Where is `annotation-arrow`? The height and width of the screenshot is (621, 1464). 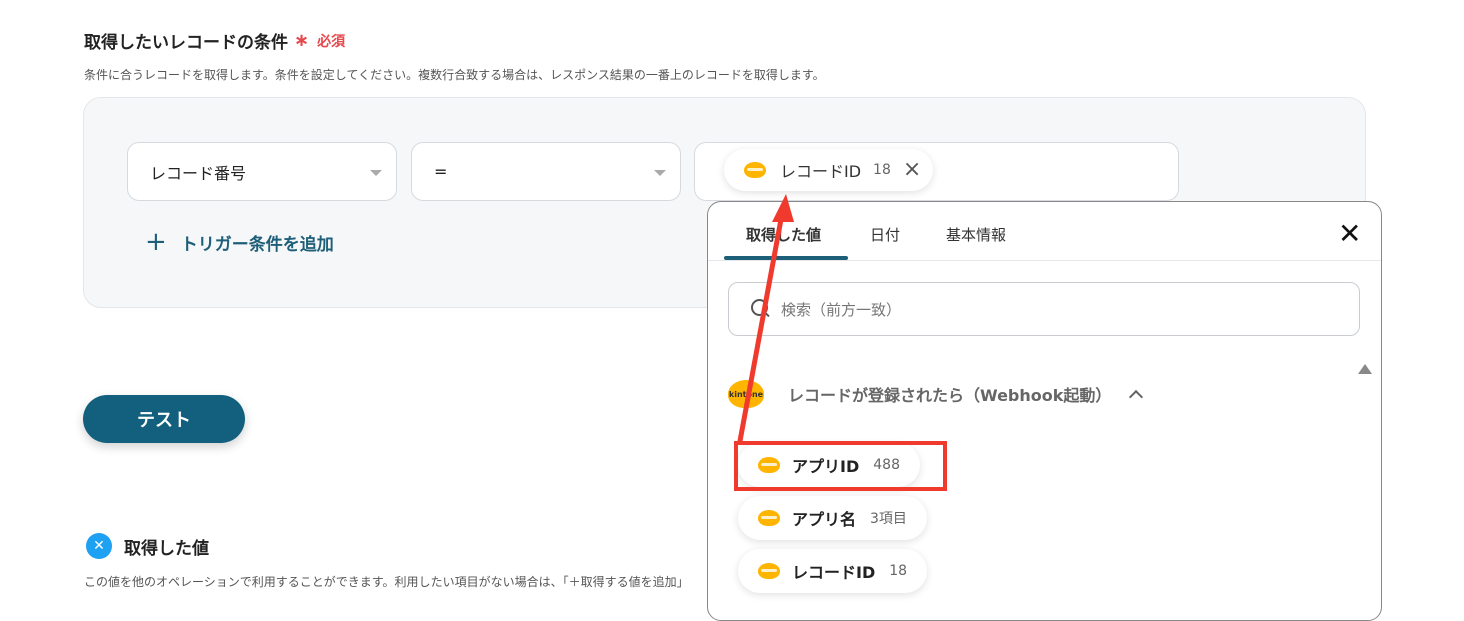 annotation-arrow is located at coordinates (765, 319).